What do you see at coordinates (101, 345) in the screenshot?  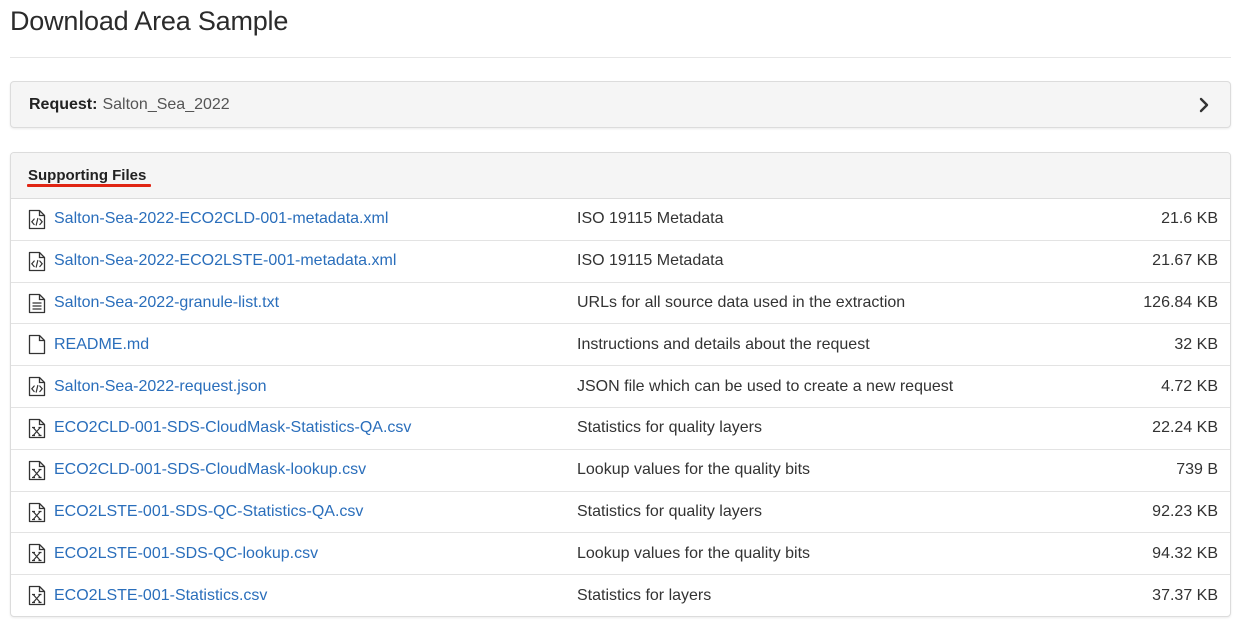 I see `file-download-link: README.md` at bounding box center [101, 345].